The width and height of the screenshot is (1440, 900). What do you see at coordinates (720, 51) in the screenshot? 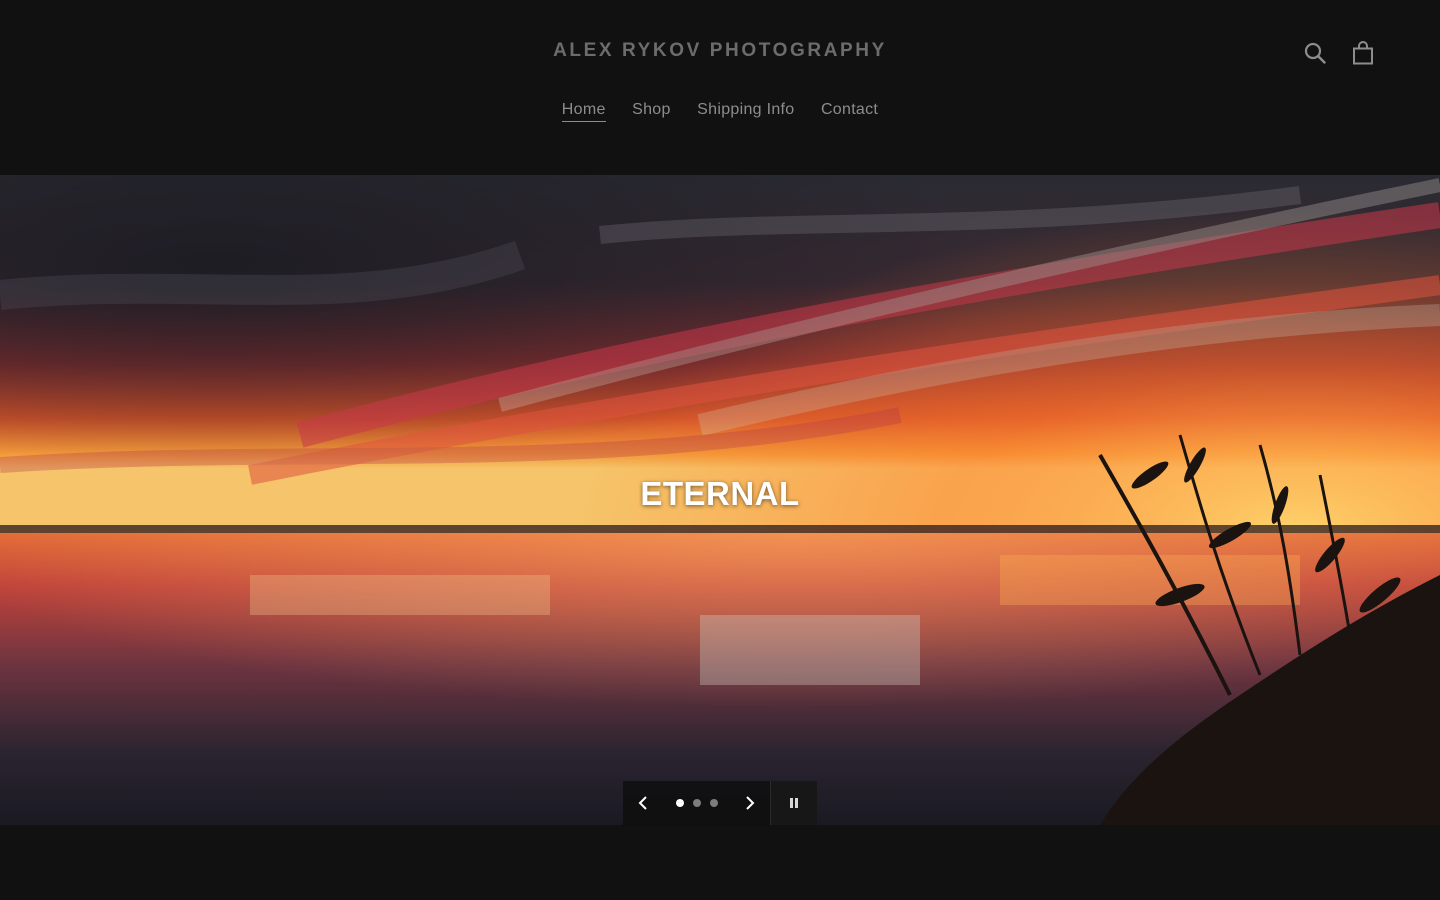
I see `site-title: ALEX RYKOV PHOTOGRAPHY` at bounding box center [720, 51].